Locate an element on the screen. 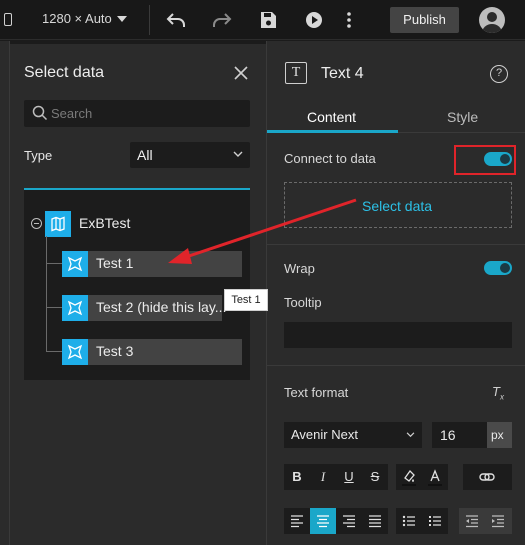 Image resolution: width=525 pixels, height=545 pixels. align-right-icon is located at coordinates (349, 521).